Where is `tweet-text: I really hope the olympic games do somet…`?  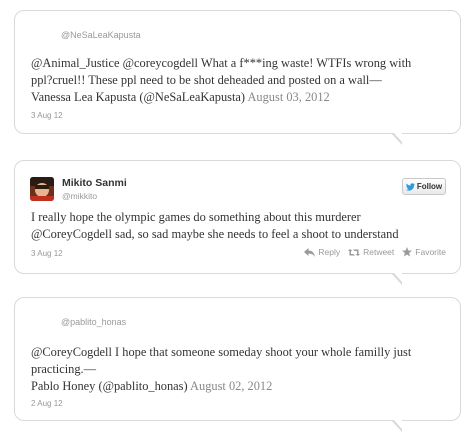
tweet-text: I really hope the olympic games do somet… is located at coordinates (215, 225).